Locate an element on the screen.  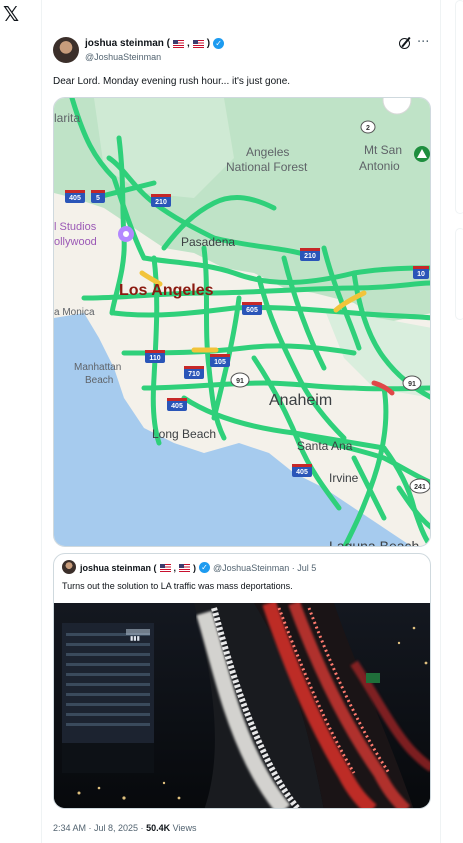
shield-710: 710 is located at coordinates (194, 372).